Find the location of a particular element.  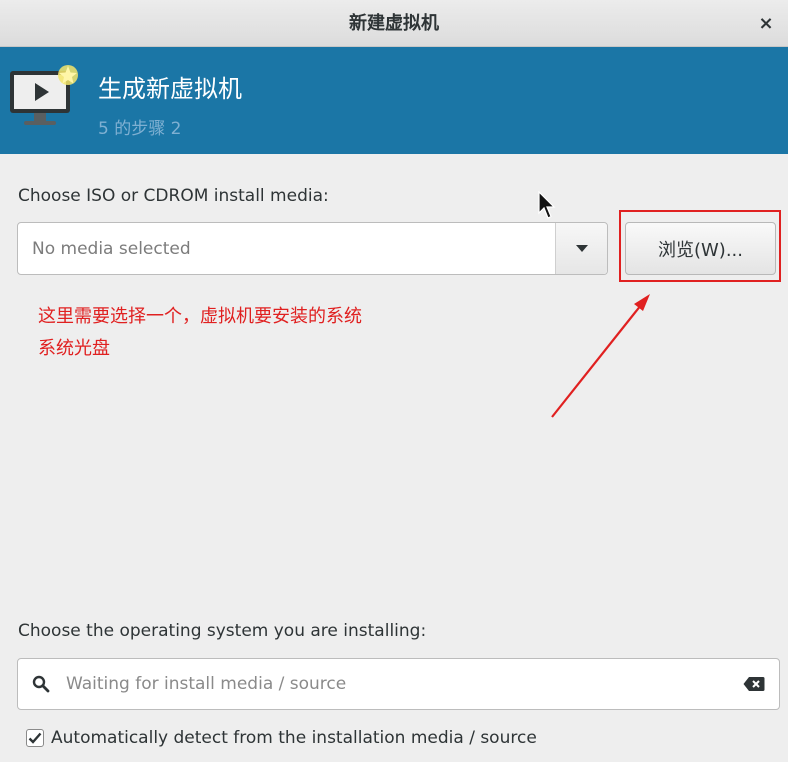

clear-search-button is located at coordinates (754, 684).